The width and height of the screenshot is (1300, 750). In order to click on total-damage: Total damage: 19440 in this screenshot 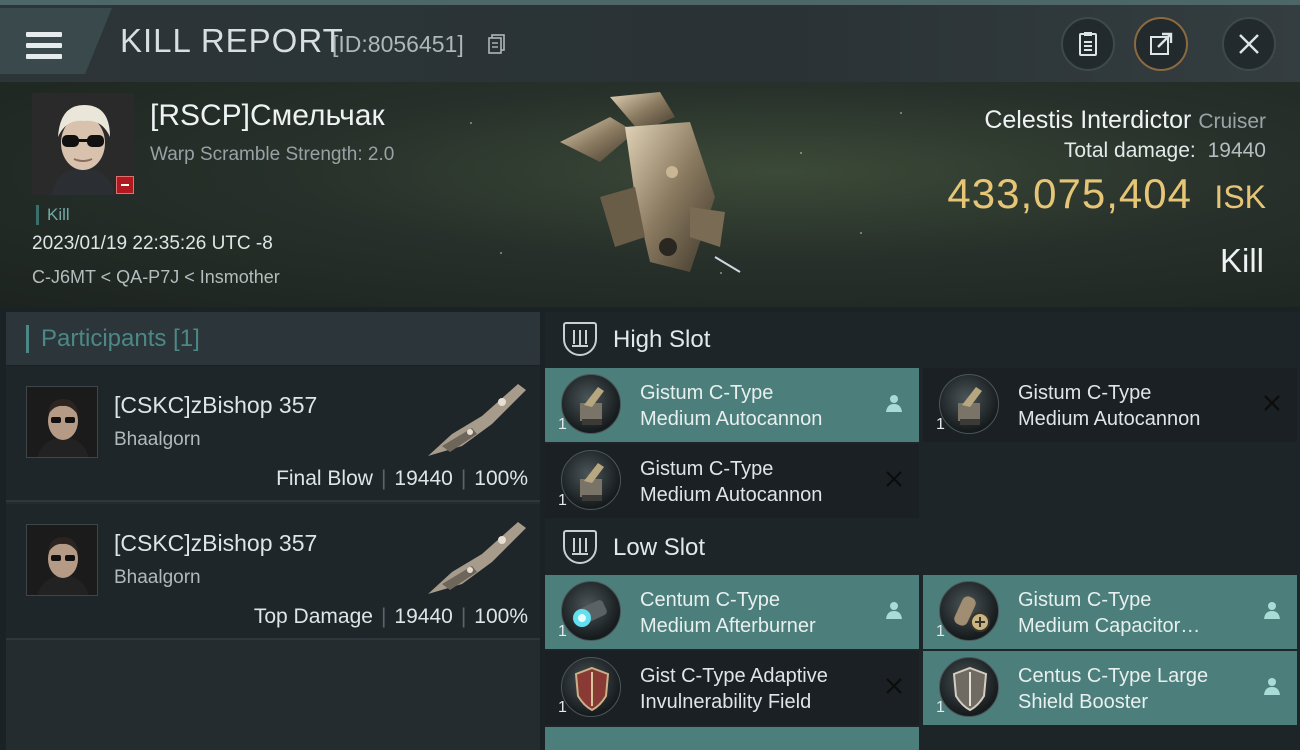, I will do `click(1165, 151)`.